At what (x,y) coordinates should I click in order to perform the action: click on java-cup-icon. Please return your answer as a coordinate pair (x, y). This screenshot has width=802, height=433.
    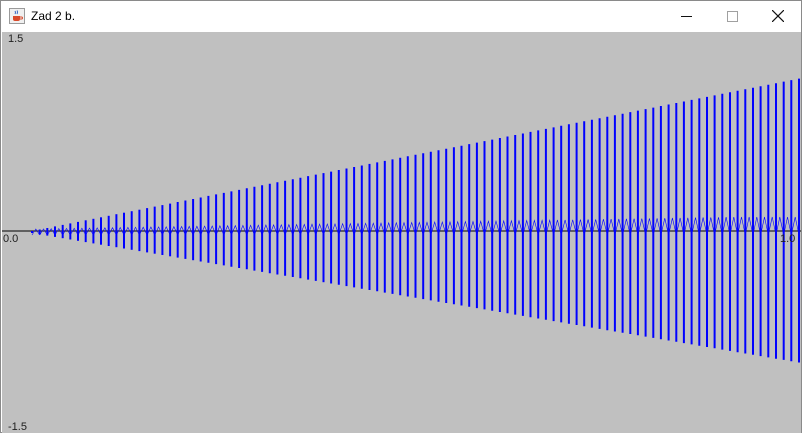
    Looking at the image, I should click on (17, 16).